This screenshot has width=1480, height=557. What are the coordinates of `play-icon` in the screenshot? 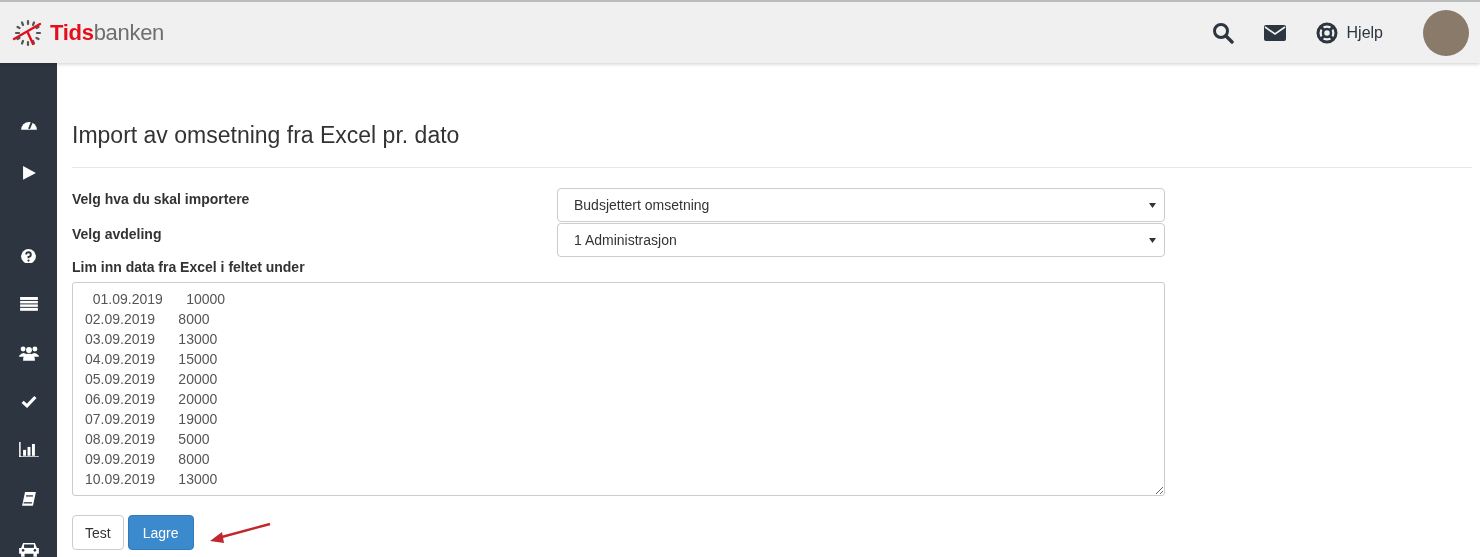 It's located at (28, 172).